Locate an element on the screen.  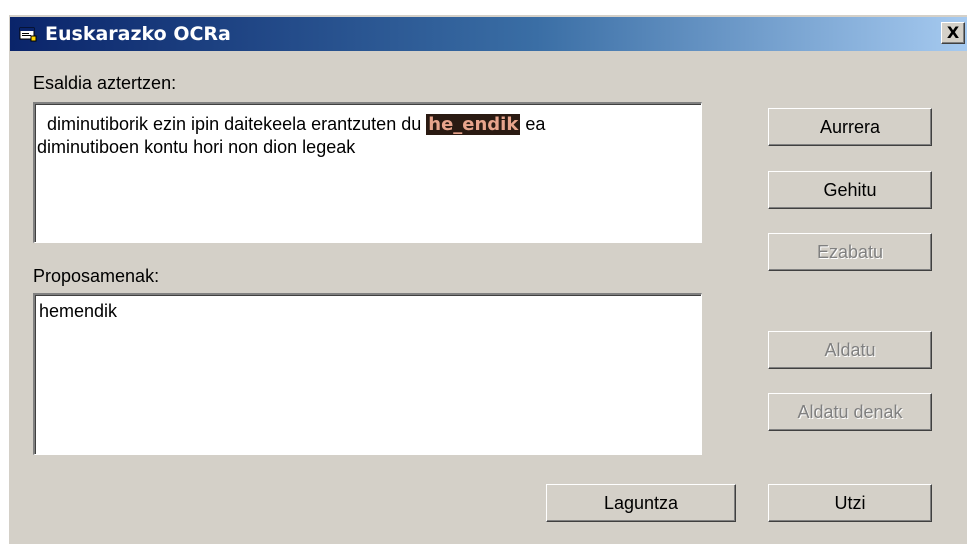
app-window-icon is located at coordinates (28, 34).